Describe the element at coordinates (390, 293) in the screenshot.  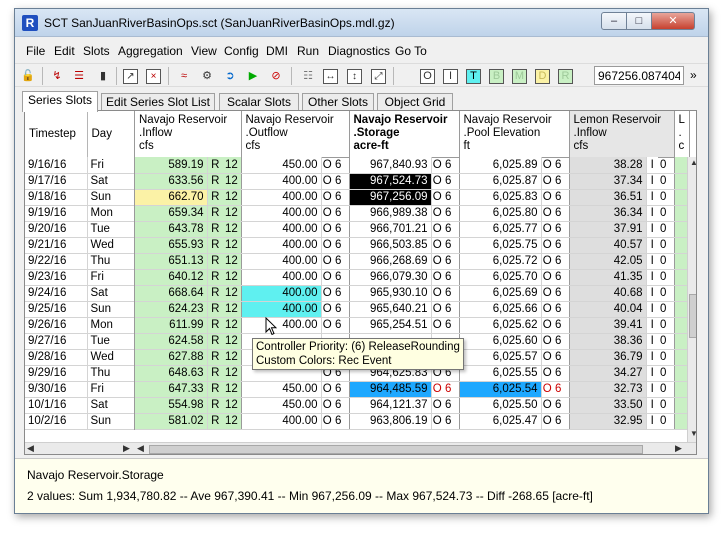
I see `value-cell: 965,930.10` at that location.